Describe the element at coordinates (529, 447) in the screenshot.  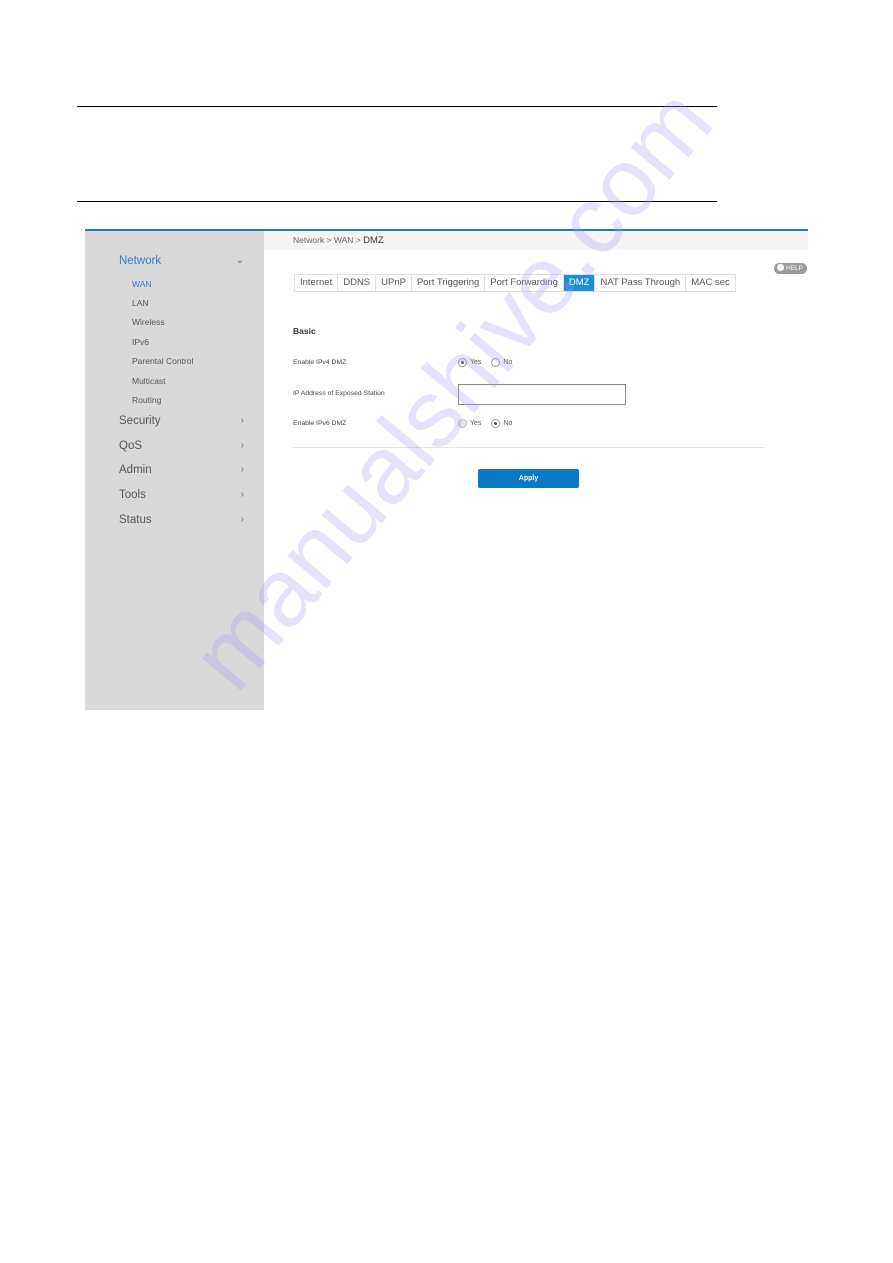
I see `form-divider` at that location.